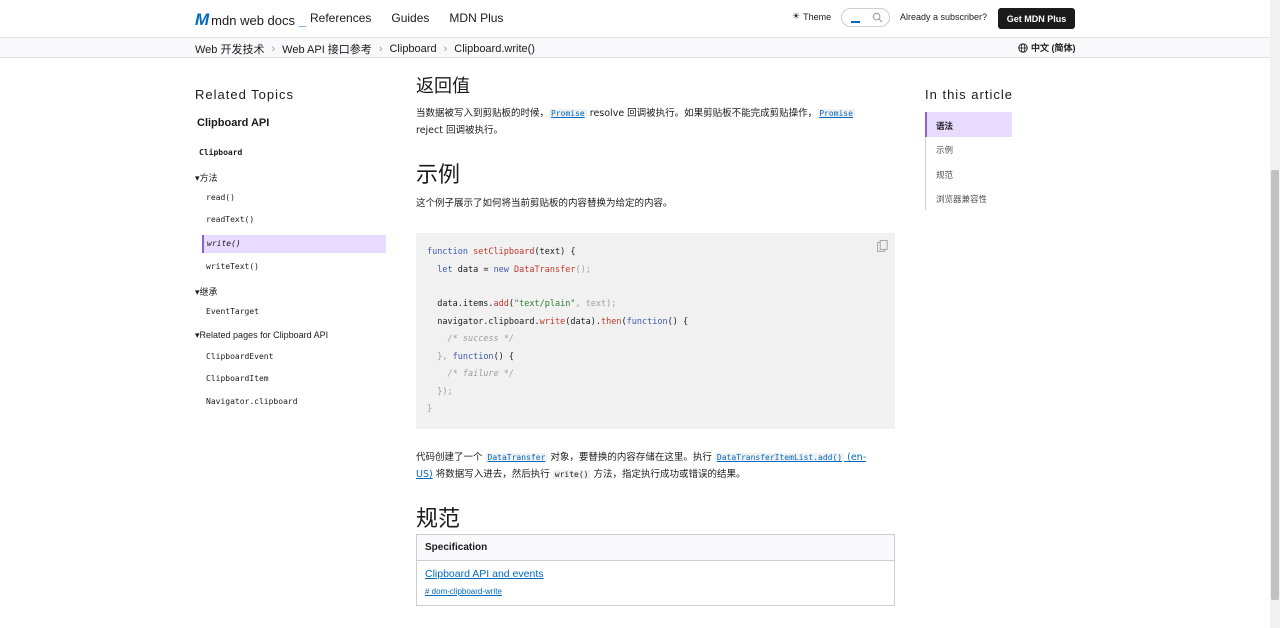 This screenshot has height=628, width=1280. Describe the element at coordinates (514, 270) in the screenshot. I see `code-line: let data = new DataTransfer();` at that location.